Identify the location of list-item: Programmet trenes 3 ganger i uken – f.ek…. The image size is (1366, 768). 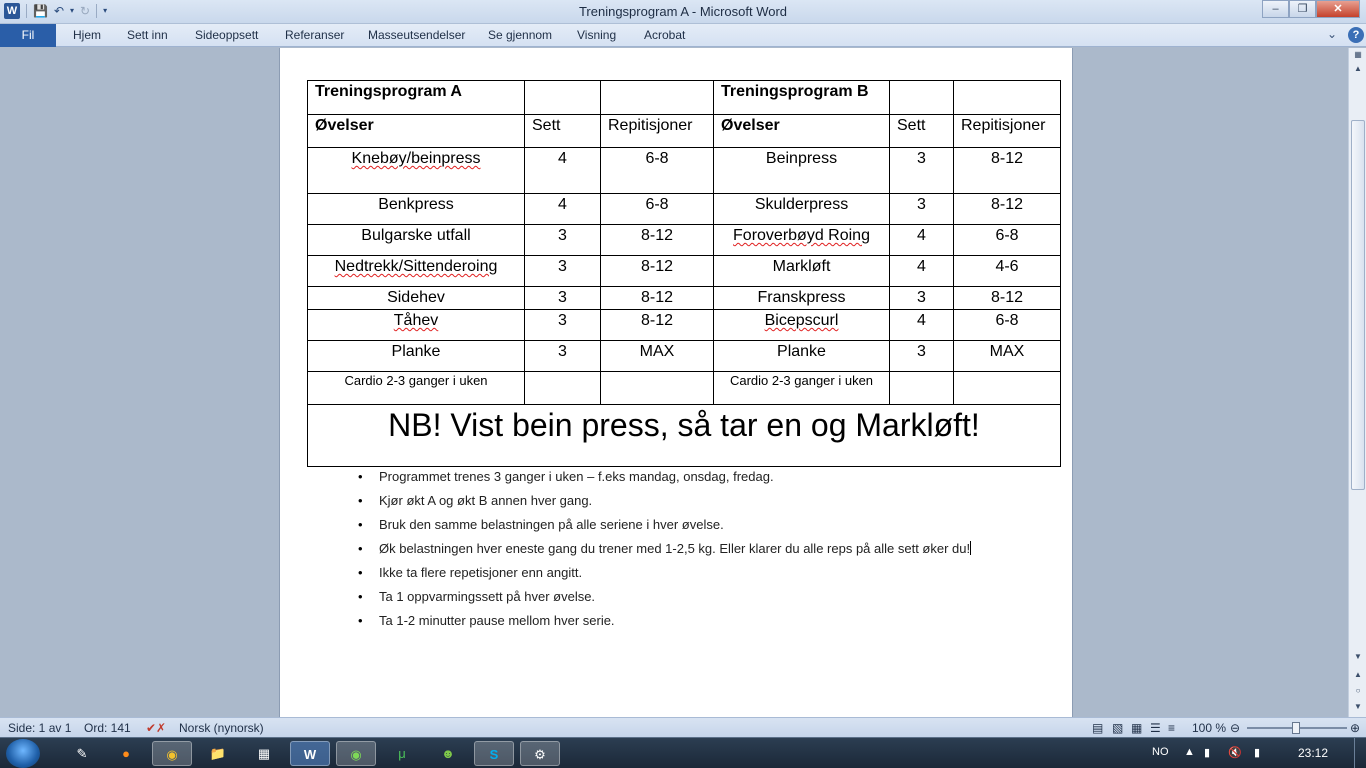
(668, 476).